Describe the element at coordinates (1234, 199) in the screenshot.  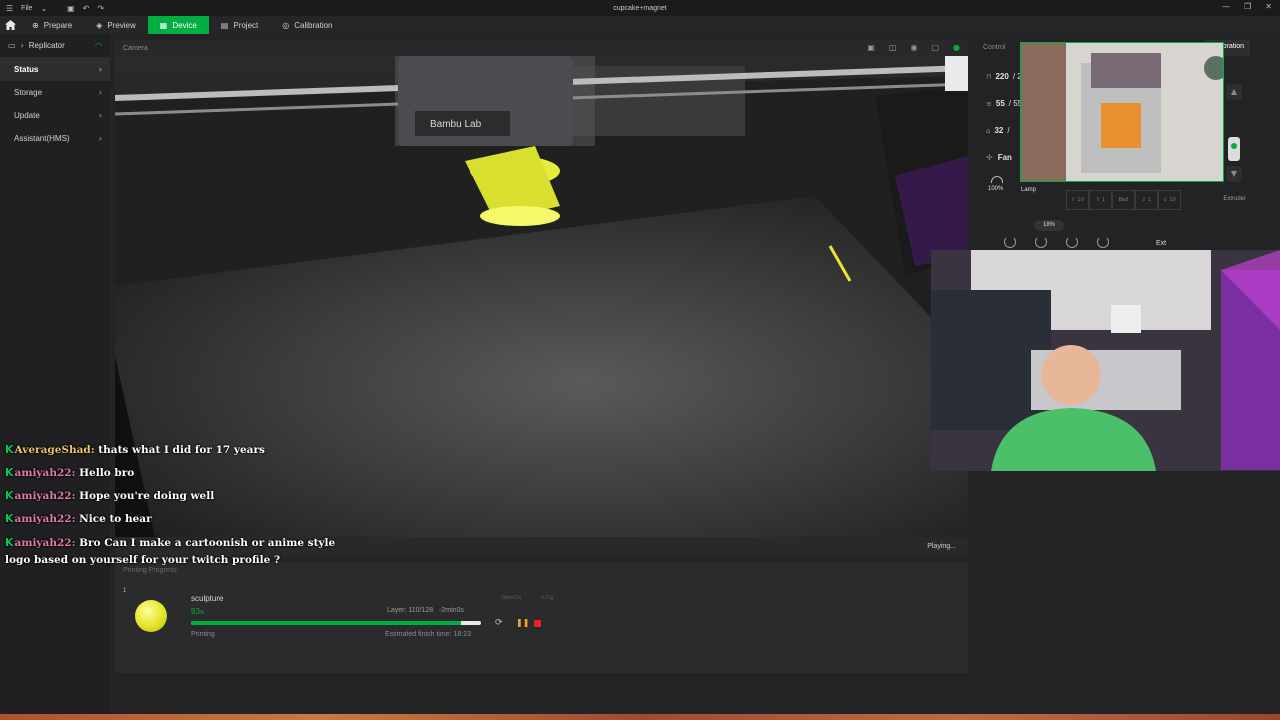
I see `extruder-label: Extruder` at that location.